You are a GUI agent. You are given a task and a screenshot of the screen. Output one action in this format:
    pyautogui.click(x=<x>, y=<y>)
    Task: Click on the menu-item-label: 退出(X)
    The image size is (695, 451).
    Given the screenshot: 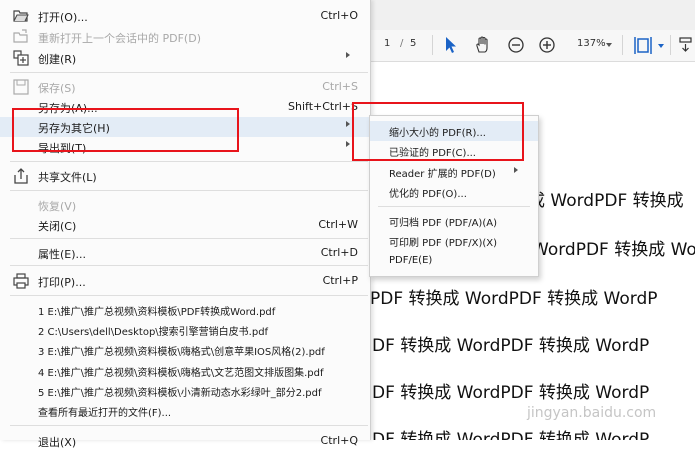 What is the action you would take?
    pyautogui.click(x=57, y=442)
    